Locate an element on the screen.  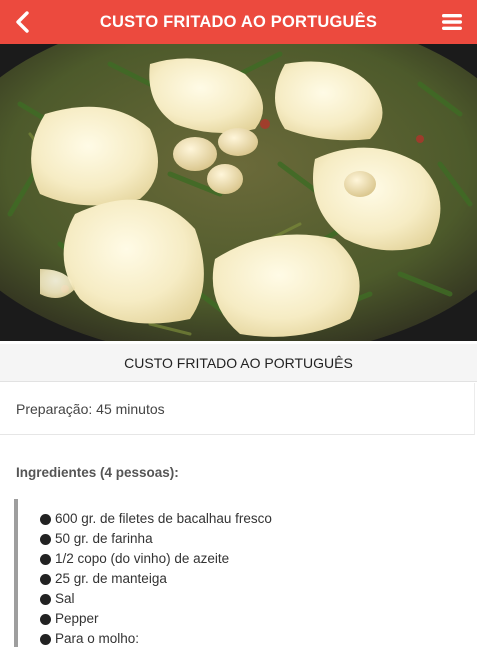
list-item: Para o molho: is located at coordinates (237, 638).